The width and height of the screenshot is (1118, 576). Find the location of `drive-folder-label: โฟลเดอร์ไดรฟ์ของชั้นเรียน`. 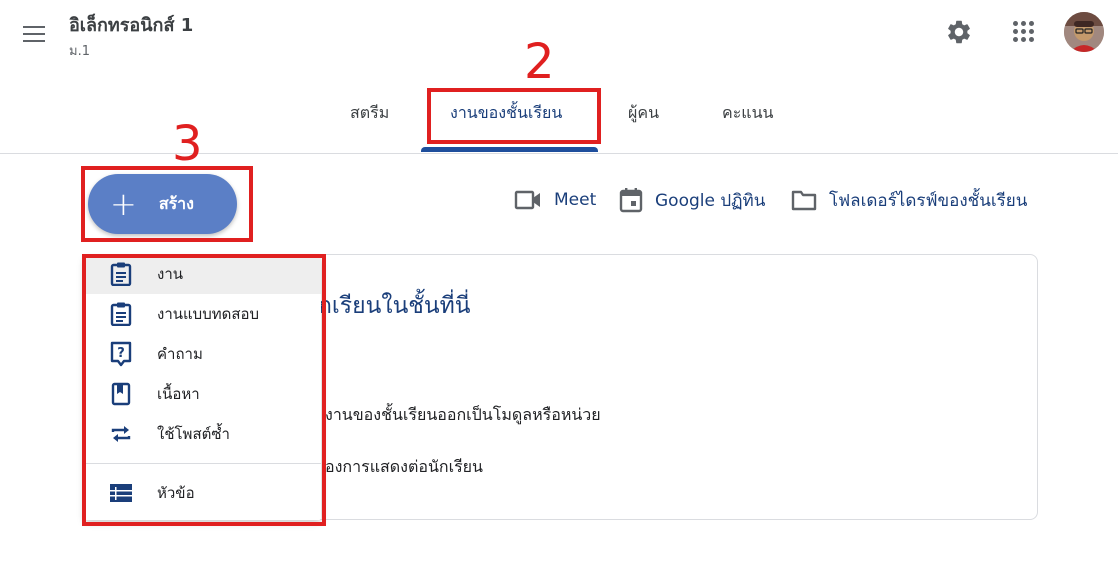

drive-folder-label: โฟลเดอร์ไดรฟ์ของชั้นเรียน is located at coordinates (928, 200).